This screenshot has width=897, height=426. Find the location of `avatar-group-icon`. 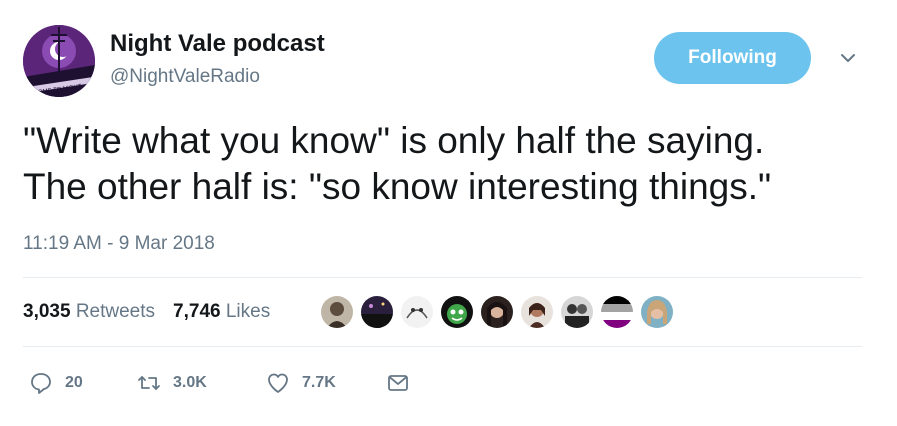

avatar-group-icon is located at coordinates (577, 312).